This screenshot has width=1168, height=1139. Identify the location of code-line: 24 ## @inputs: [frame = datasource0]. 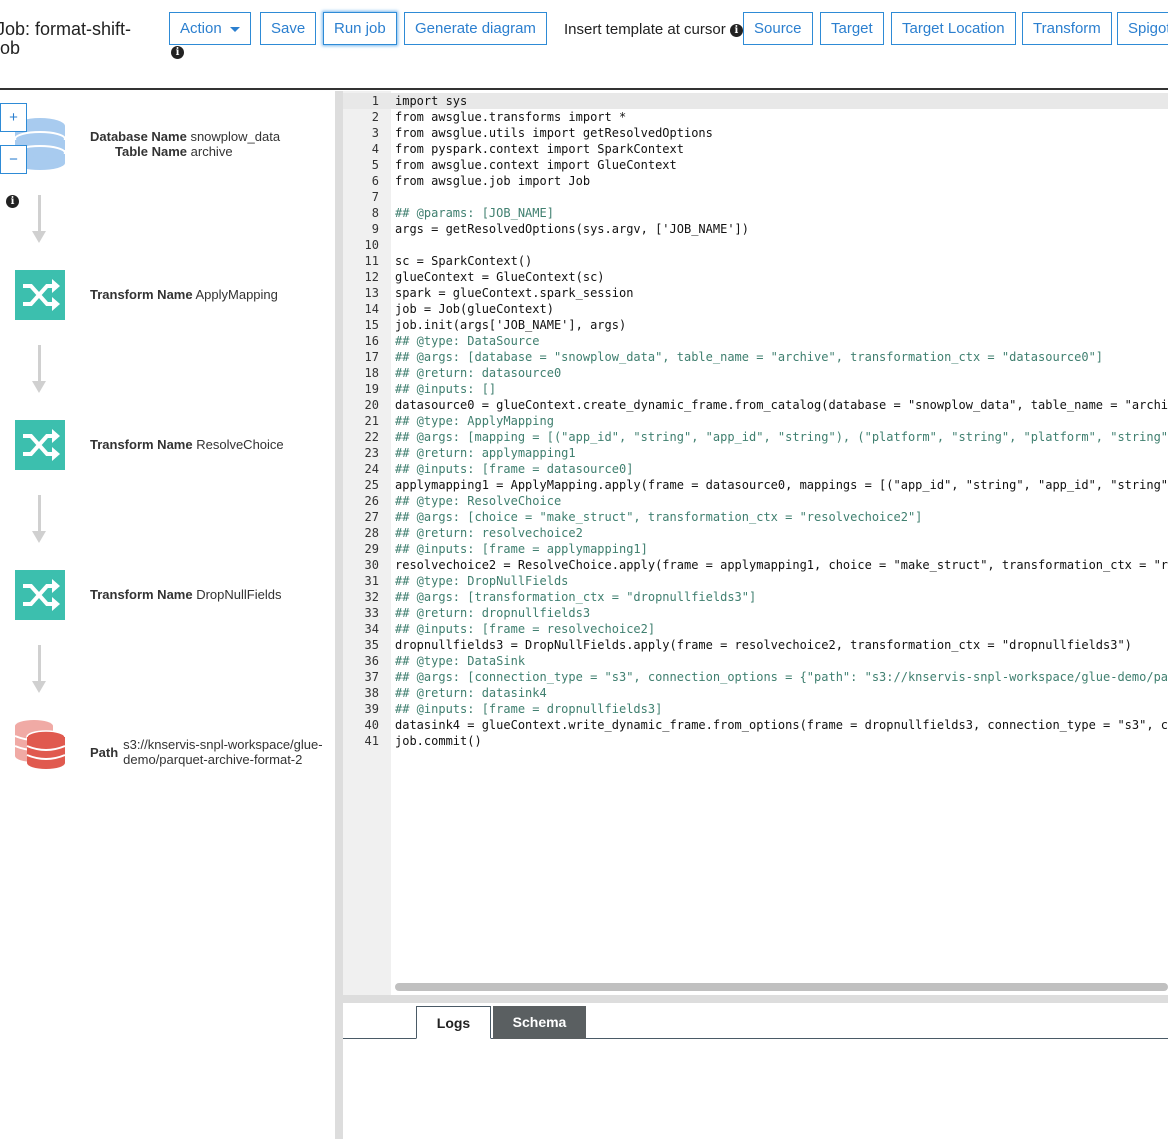
(755, 469).